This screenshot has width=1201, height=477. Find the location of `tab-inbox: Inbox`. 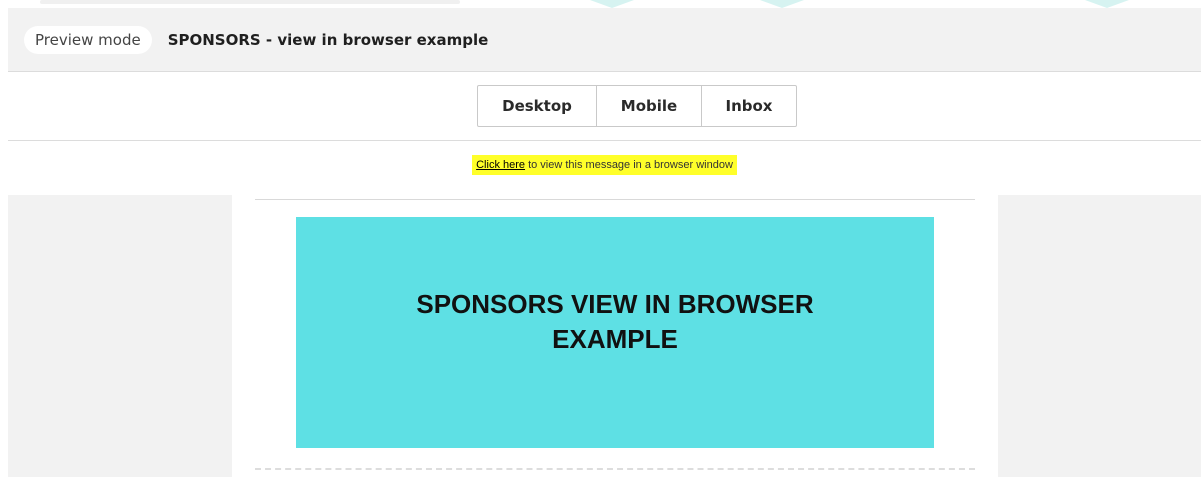

tab-inbox: Inbox is located at coordinates (748, 106).